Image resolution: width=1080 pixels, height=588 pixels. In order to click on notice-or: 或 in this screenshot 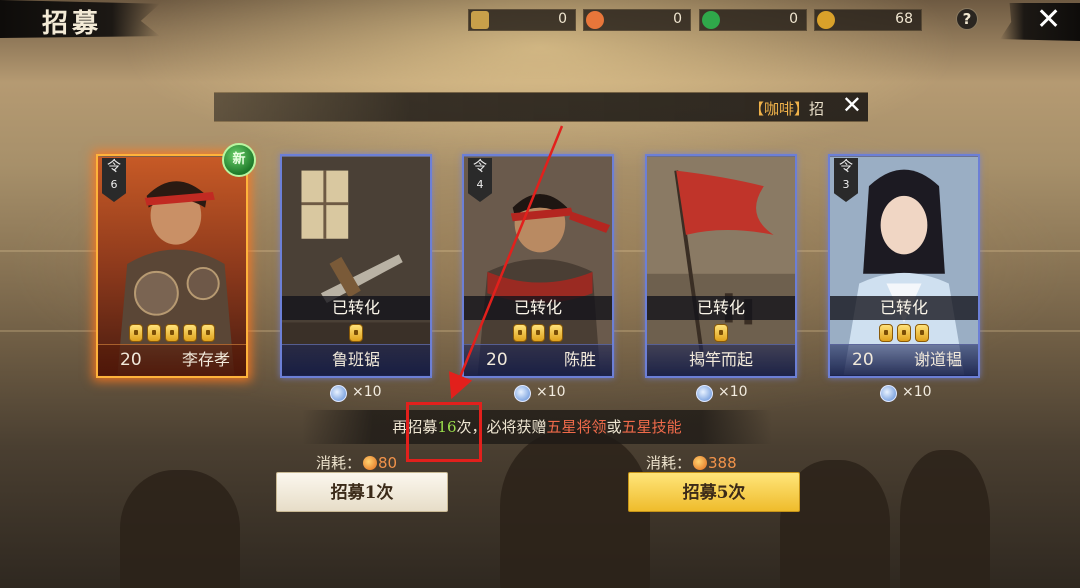, I will do `click(614, 427)`.